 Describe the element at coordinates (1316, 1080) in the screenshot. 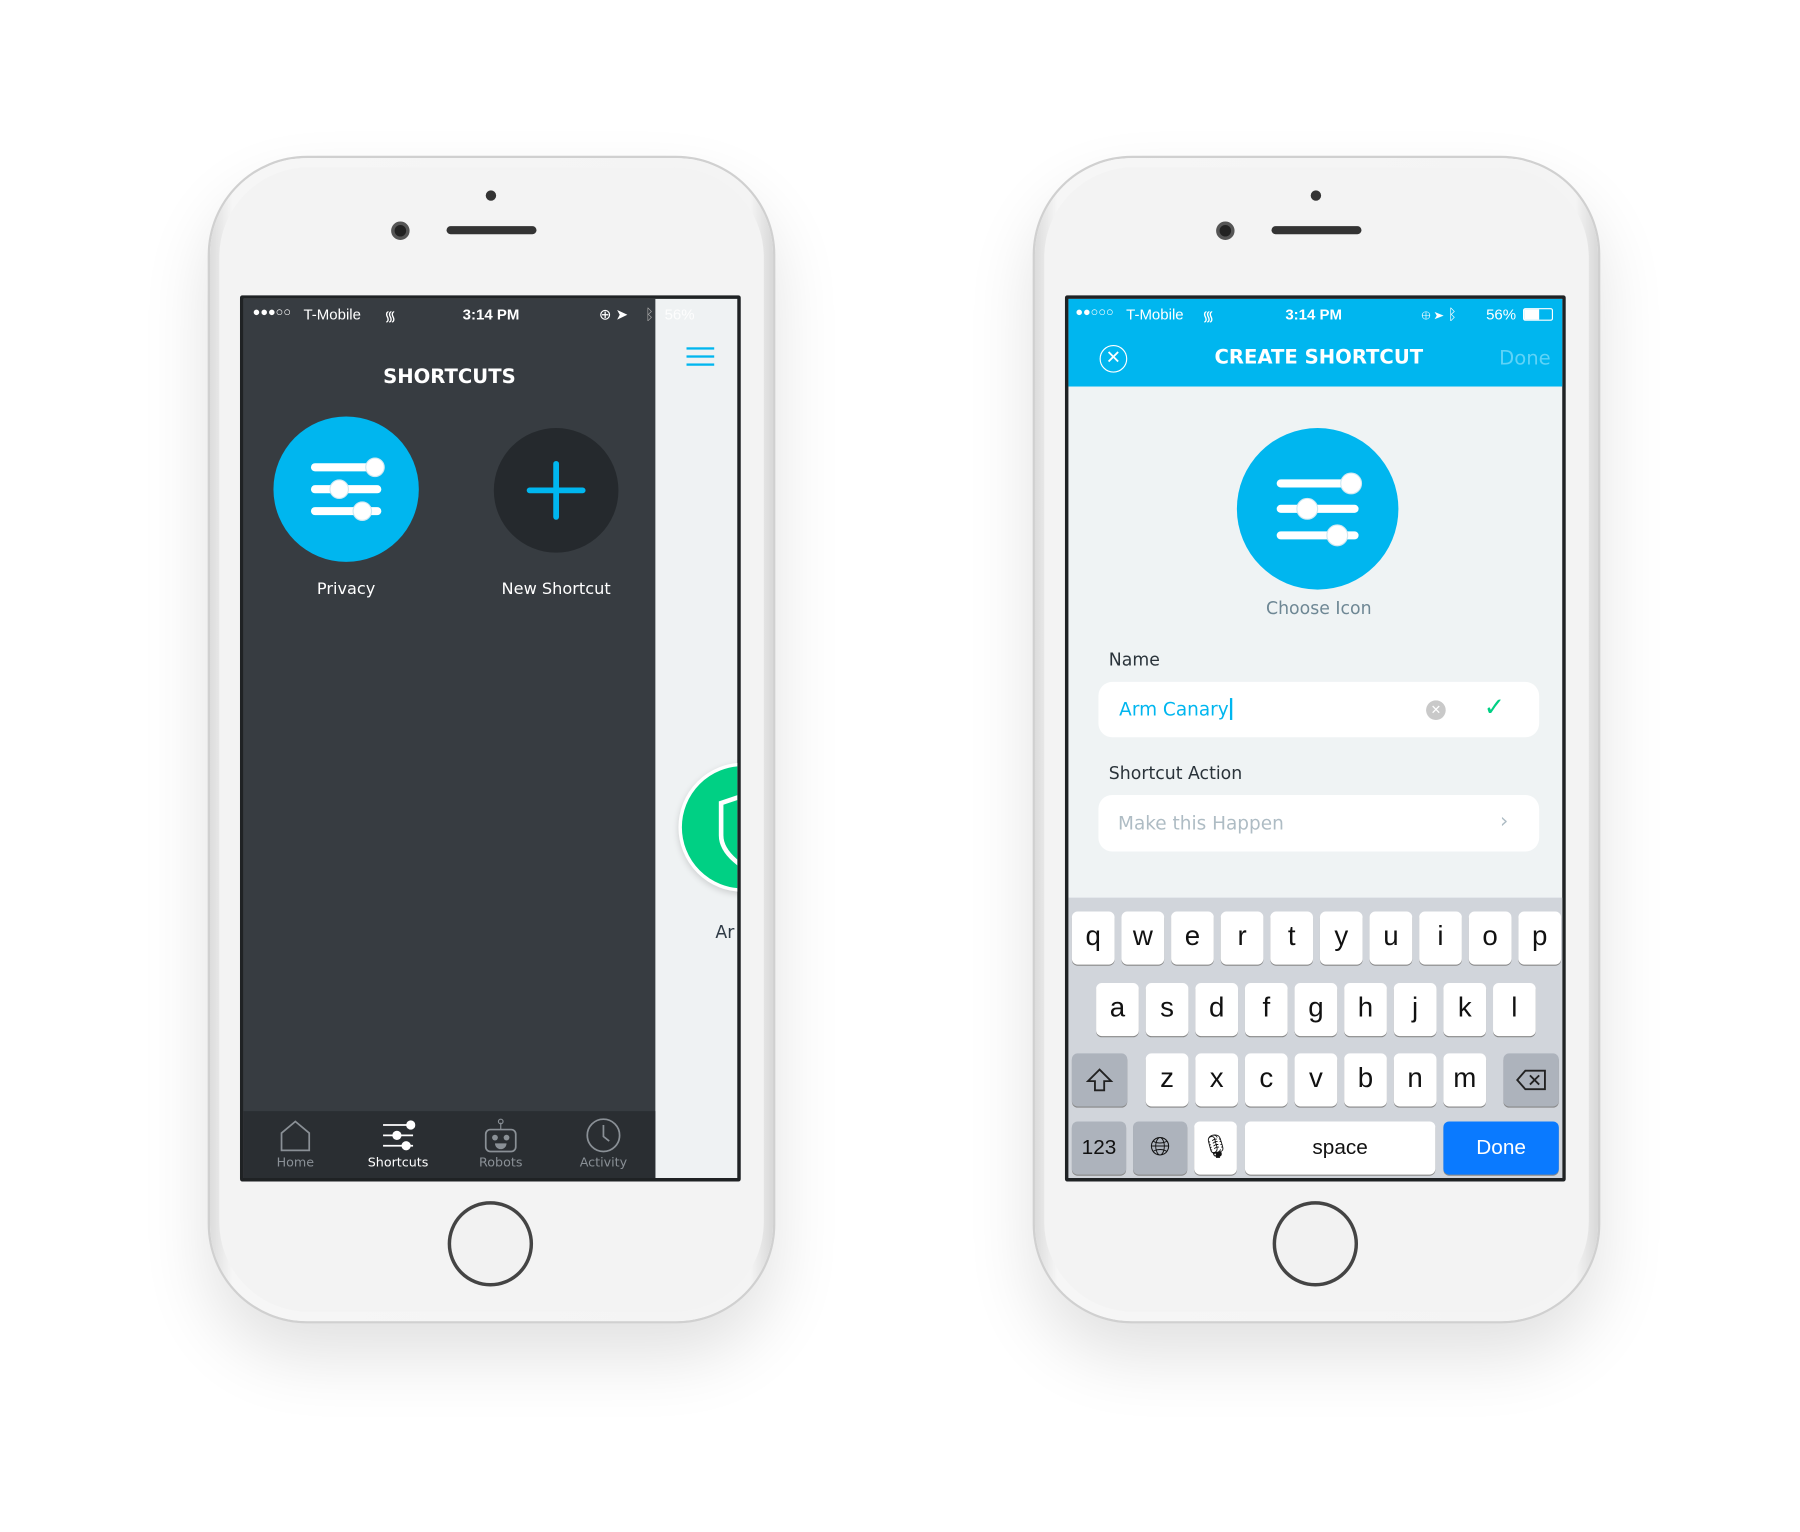

I see `key-v: v` at that location.